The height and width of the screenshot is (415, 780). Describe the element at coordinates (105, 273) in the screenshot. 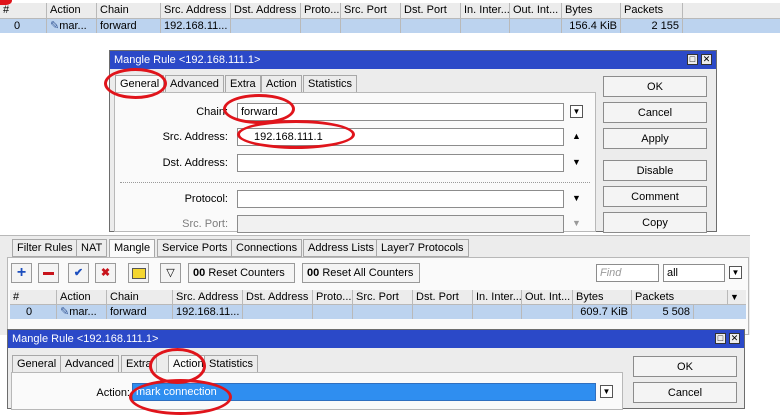

I see `disable-icon: ✖` at that location.